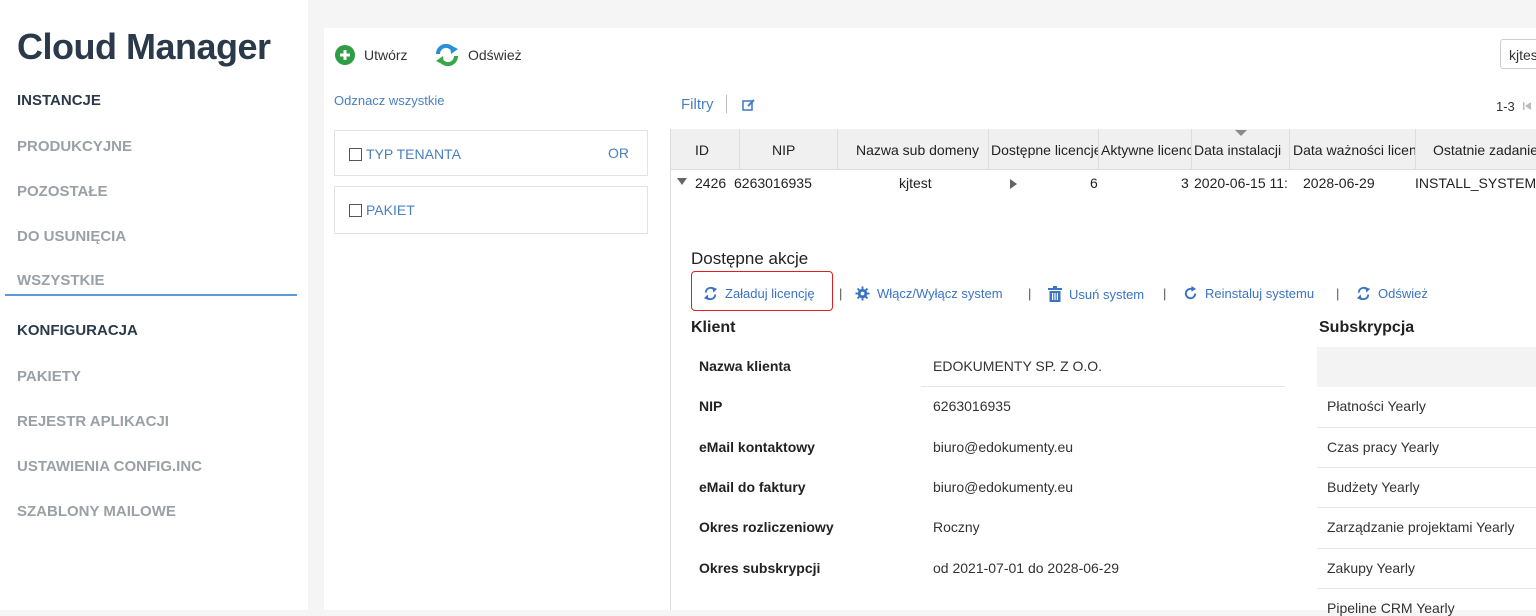  What do you see at coordinates (1373, 487) in the screenshot?
I see `subscription-item: Budżety Yearly` at bounding box center [1373, 487].